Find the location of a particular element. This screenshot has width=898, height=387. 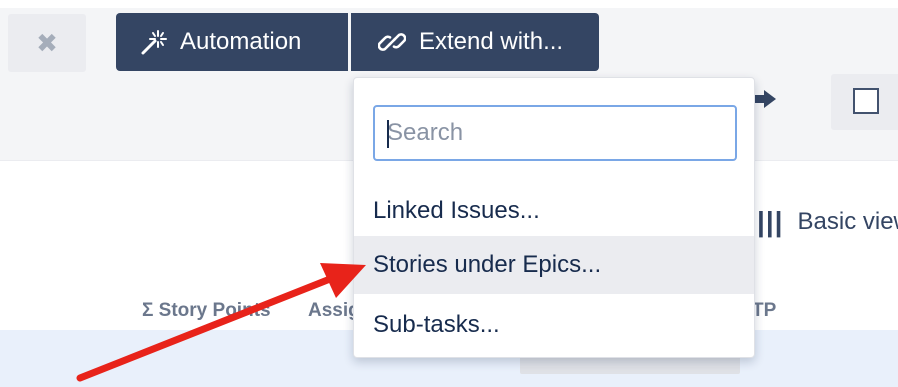

search-field is located at coordinates (555, 133).